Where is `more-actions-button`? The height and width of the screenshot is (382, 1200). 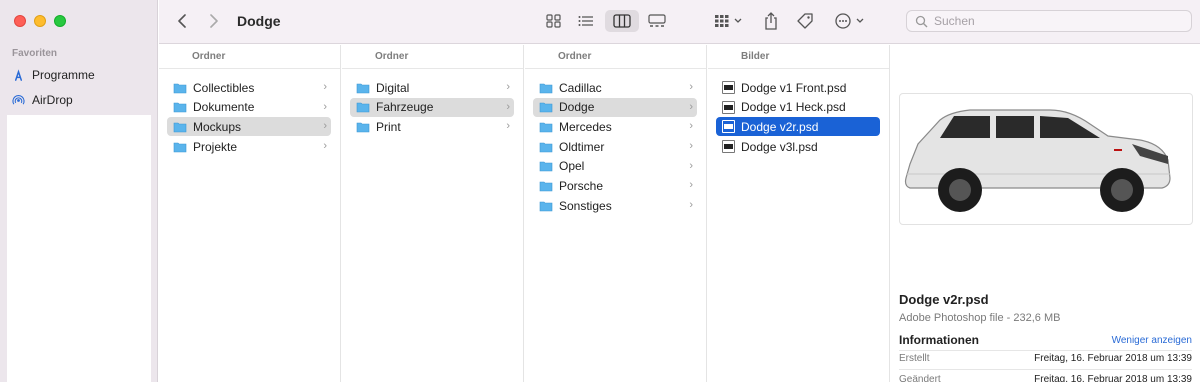
more-actions-button is located at coordinates (851, 21).